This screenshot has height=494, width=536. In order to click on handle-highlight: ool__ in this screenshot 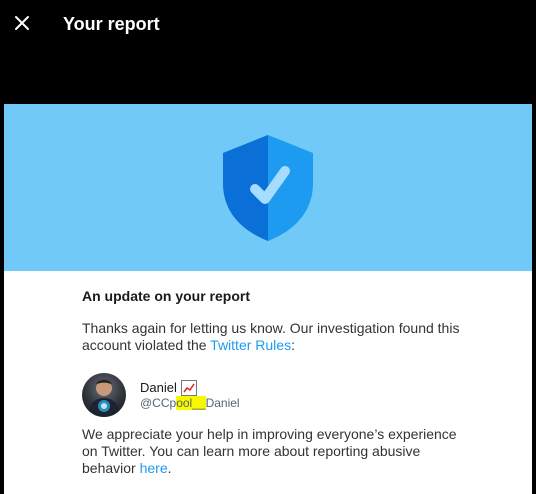, I will do `click(191, 403)`.